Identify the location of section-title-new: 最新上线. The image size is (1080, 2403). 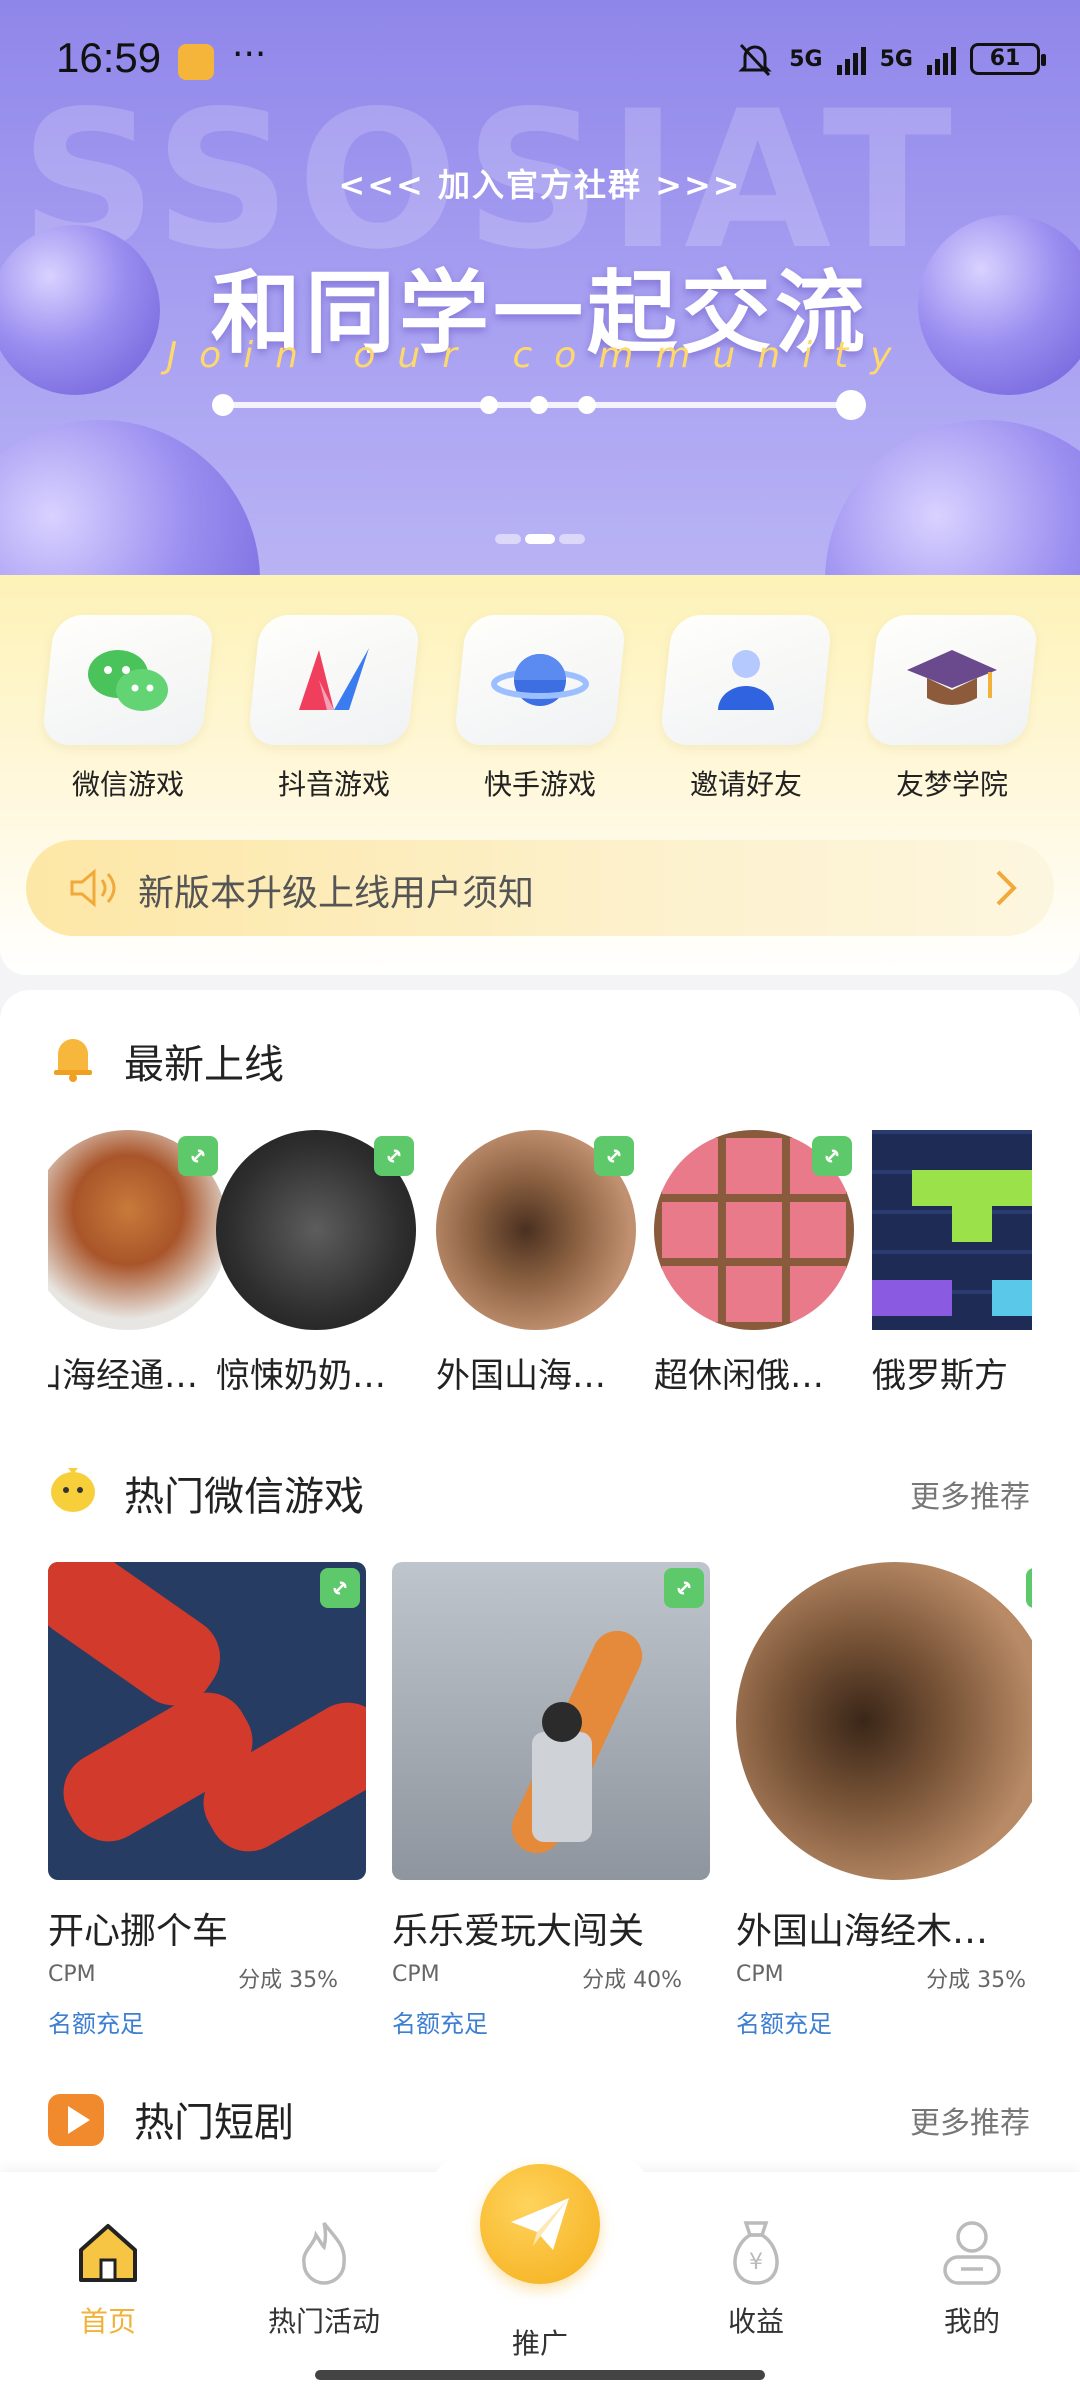
(204, 1065).